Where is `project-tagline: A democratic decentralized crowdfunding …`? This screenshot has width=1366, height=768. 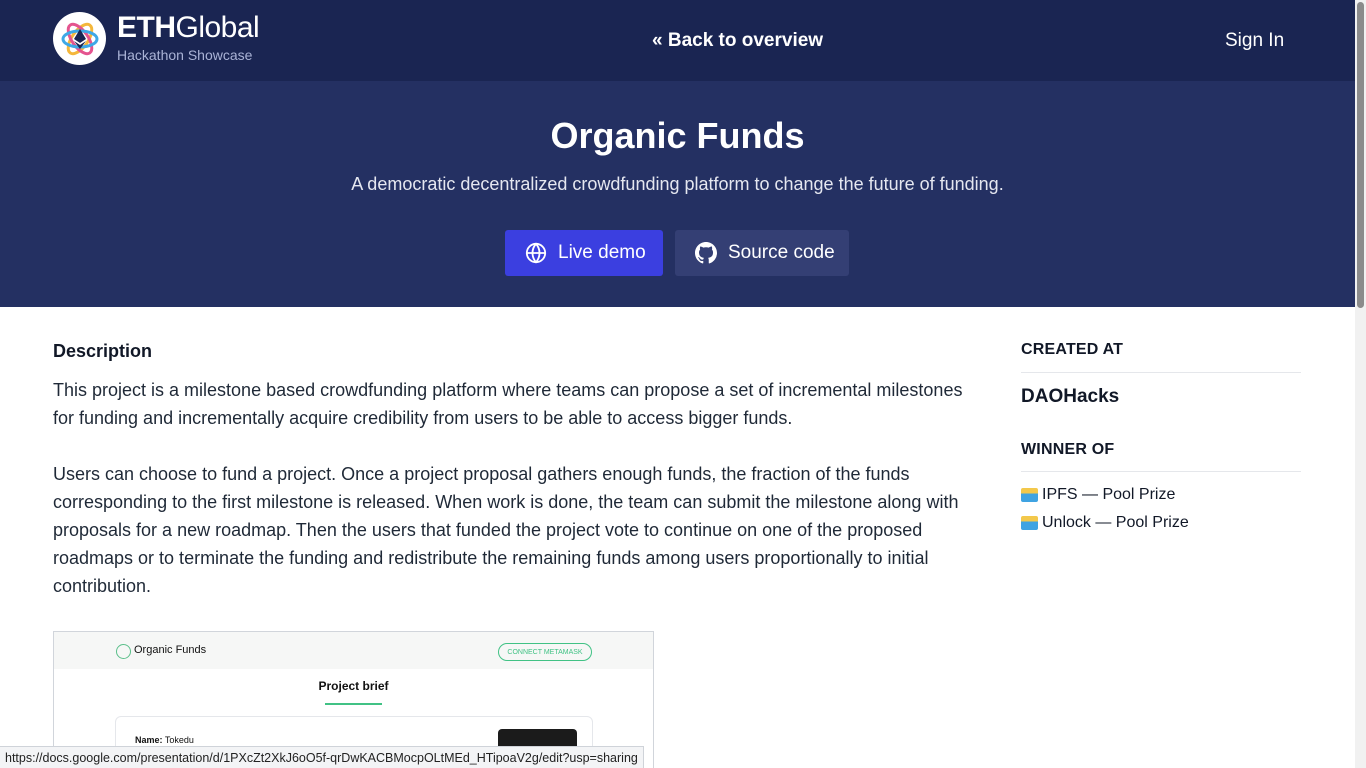
project-tagline: A democratic decentralized crowdfunding … is located at coordinates (677, 184).